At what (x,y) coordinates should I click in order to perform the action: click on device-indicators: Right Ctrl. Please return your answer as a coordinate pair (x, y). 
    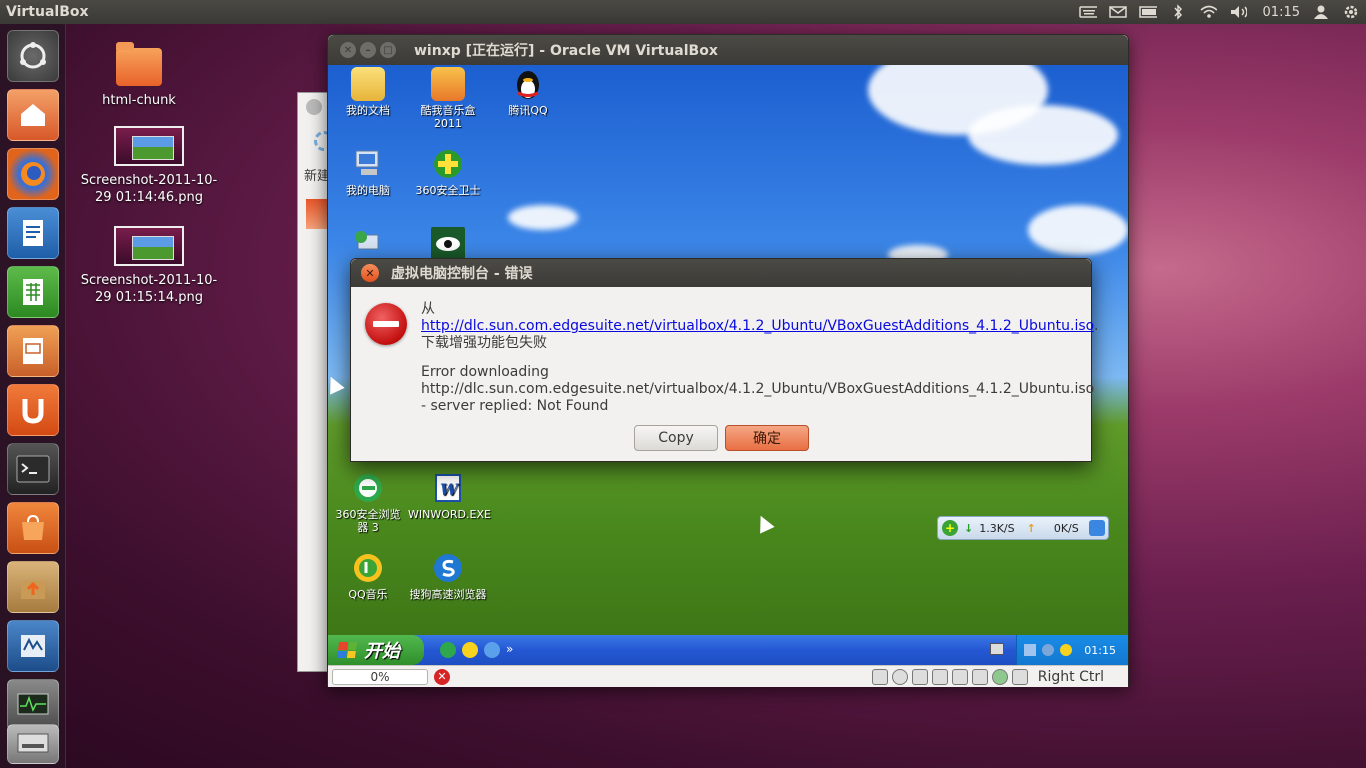
    Looking at the image, I should click on (987, 677).